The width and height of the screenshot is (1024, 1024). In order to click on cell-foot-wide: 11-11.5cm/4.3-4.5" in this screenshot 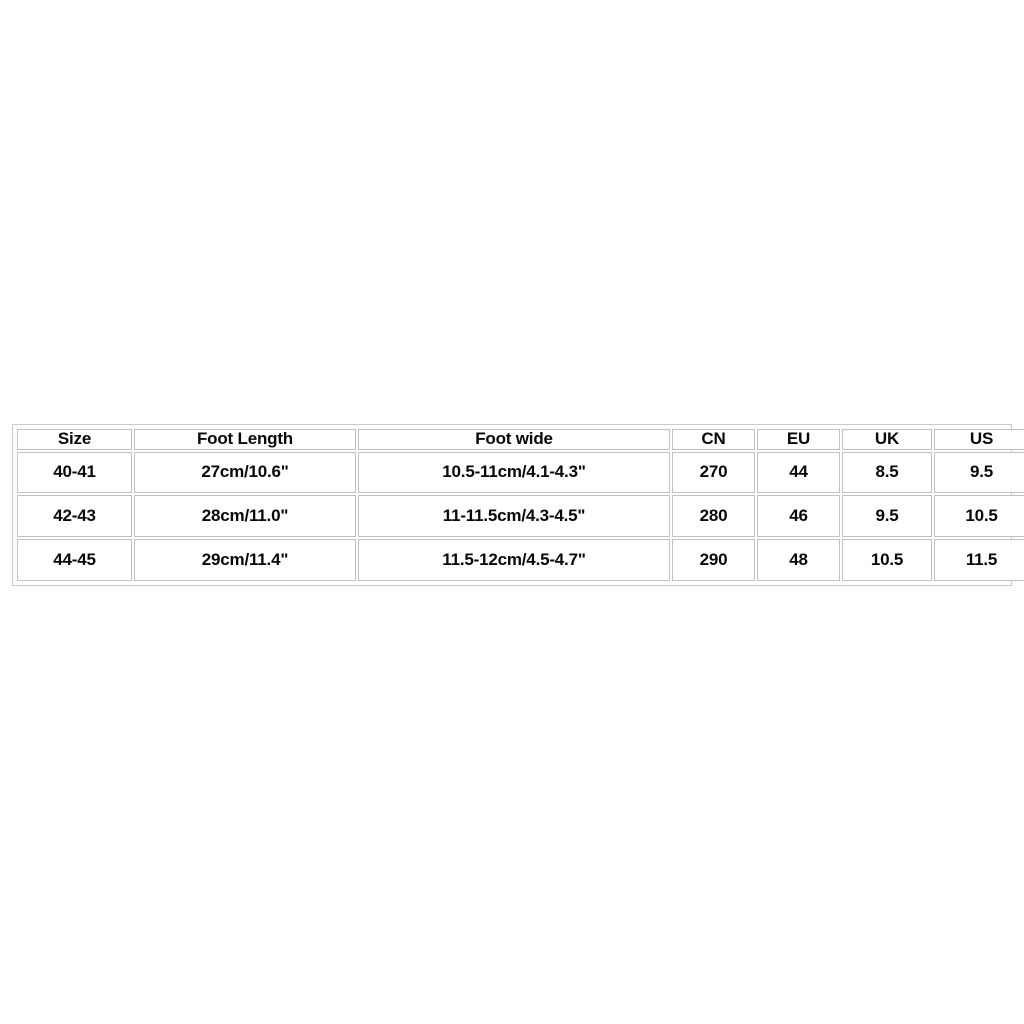, I will do `click(514, 516)`.